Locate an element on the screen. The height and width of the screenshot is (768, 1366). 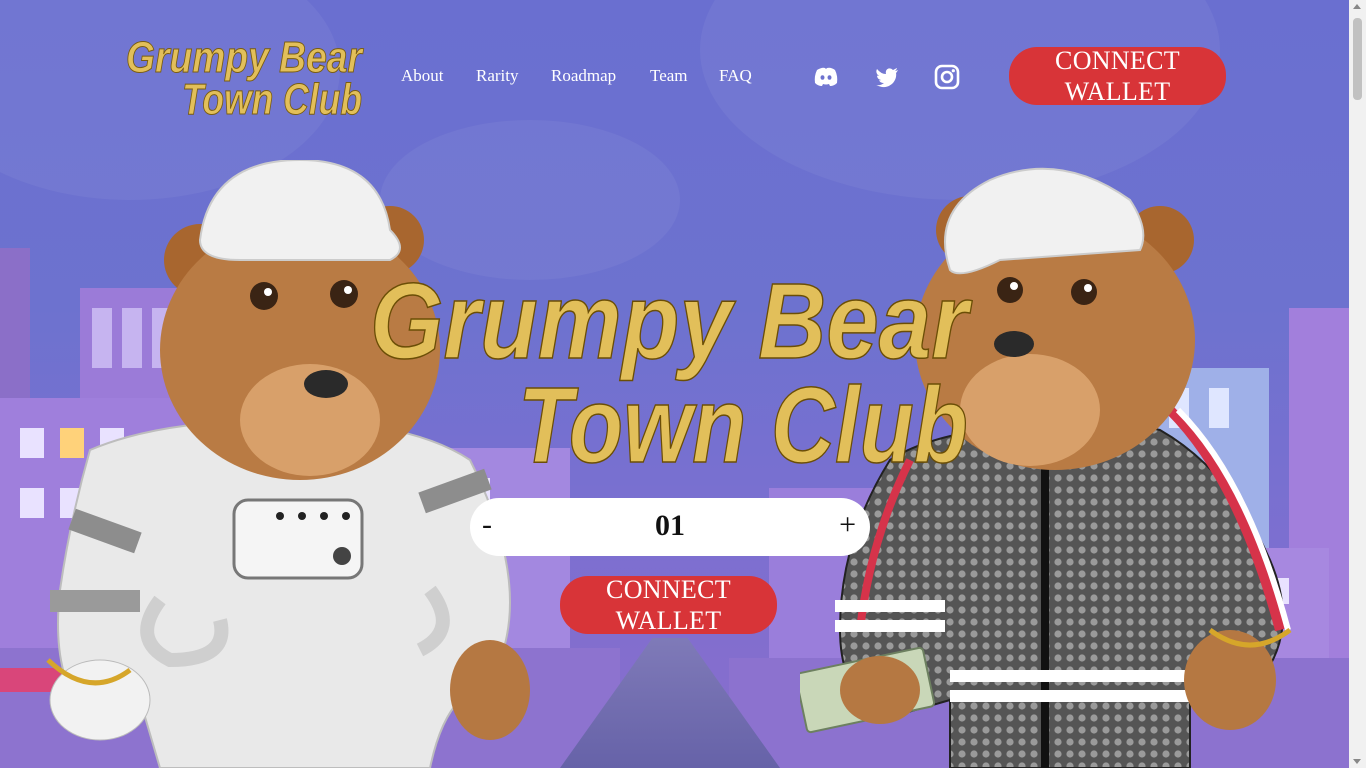
twitter-icon is located at coordinates (887, 77).